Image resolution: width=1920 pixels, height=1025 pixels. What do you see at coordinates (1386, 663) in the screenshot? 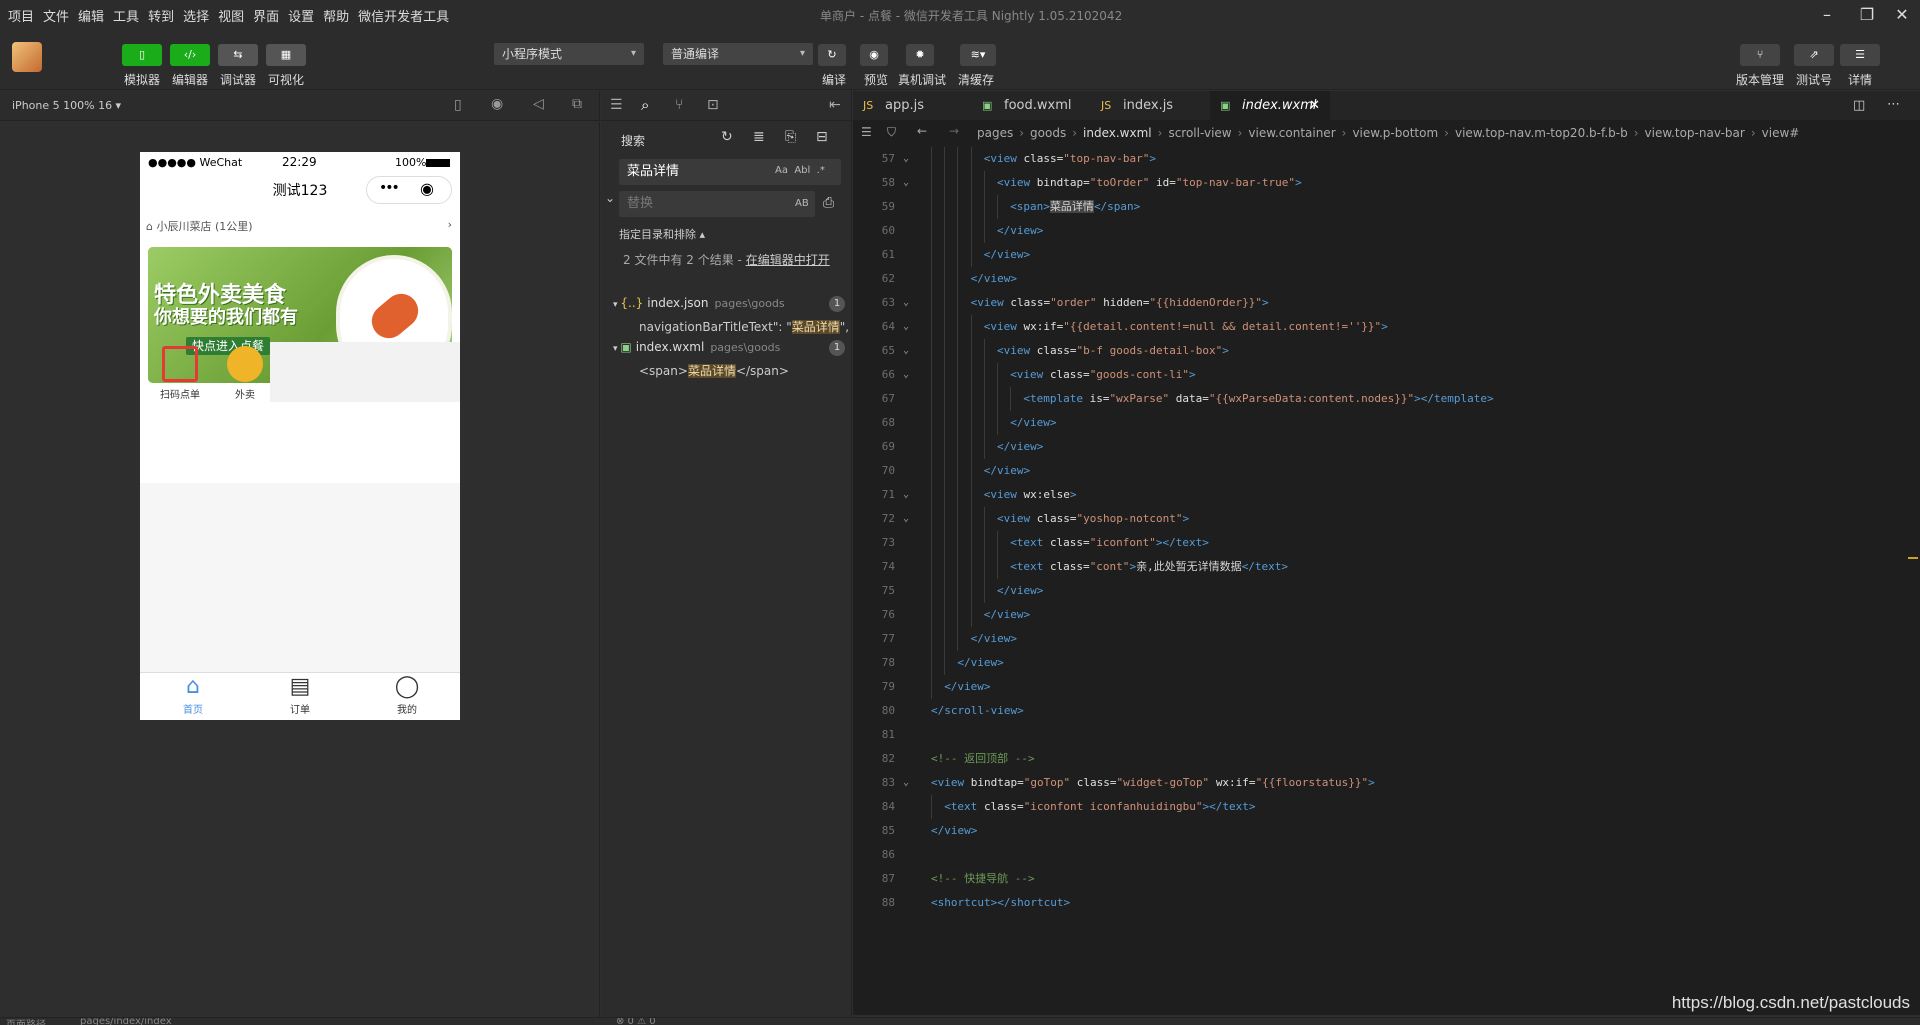
I see `code-line: 78 </view>` at bounding box center [1386, 663].